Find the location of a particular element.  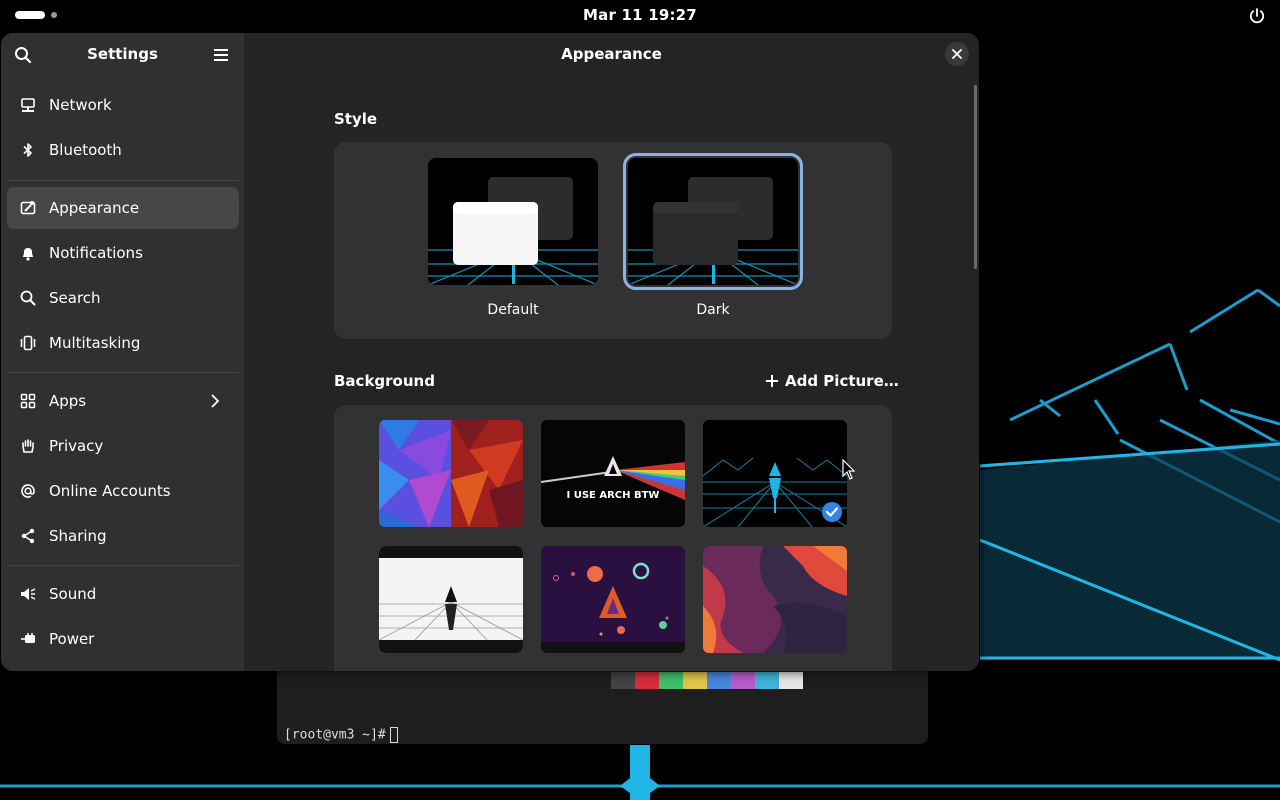

apps-grid-icon is located at coordinates (28, 401).